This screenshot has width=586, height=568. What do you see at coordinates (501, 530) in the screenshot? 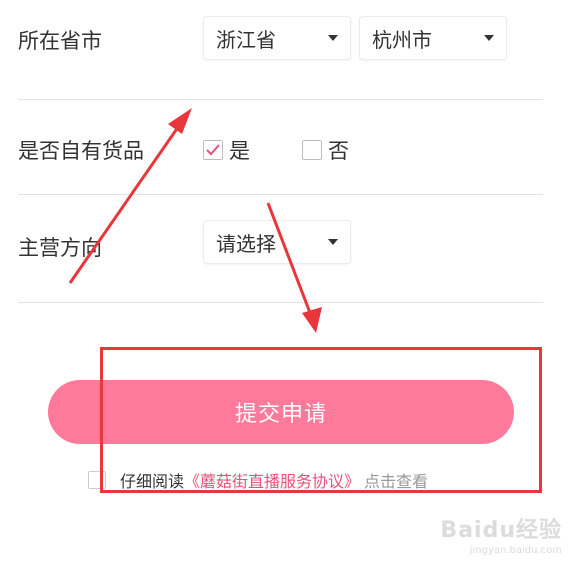
I see `watermark-main: Baidu经验` at bounding box center [501, 530].